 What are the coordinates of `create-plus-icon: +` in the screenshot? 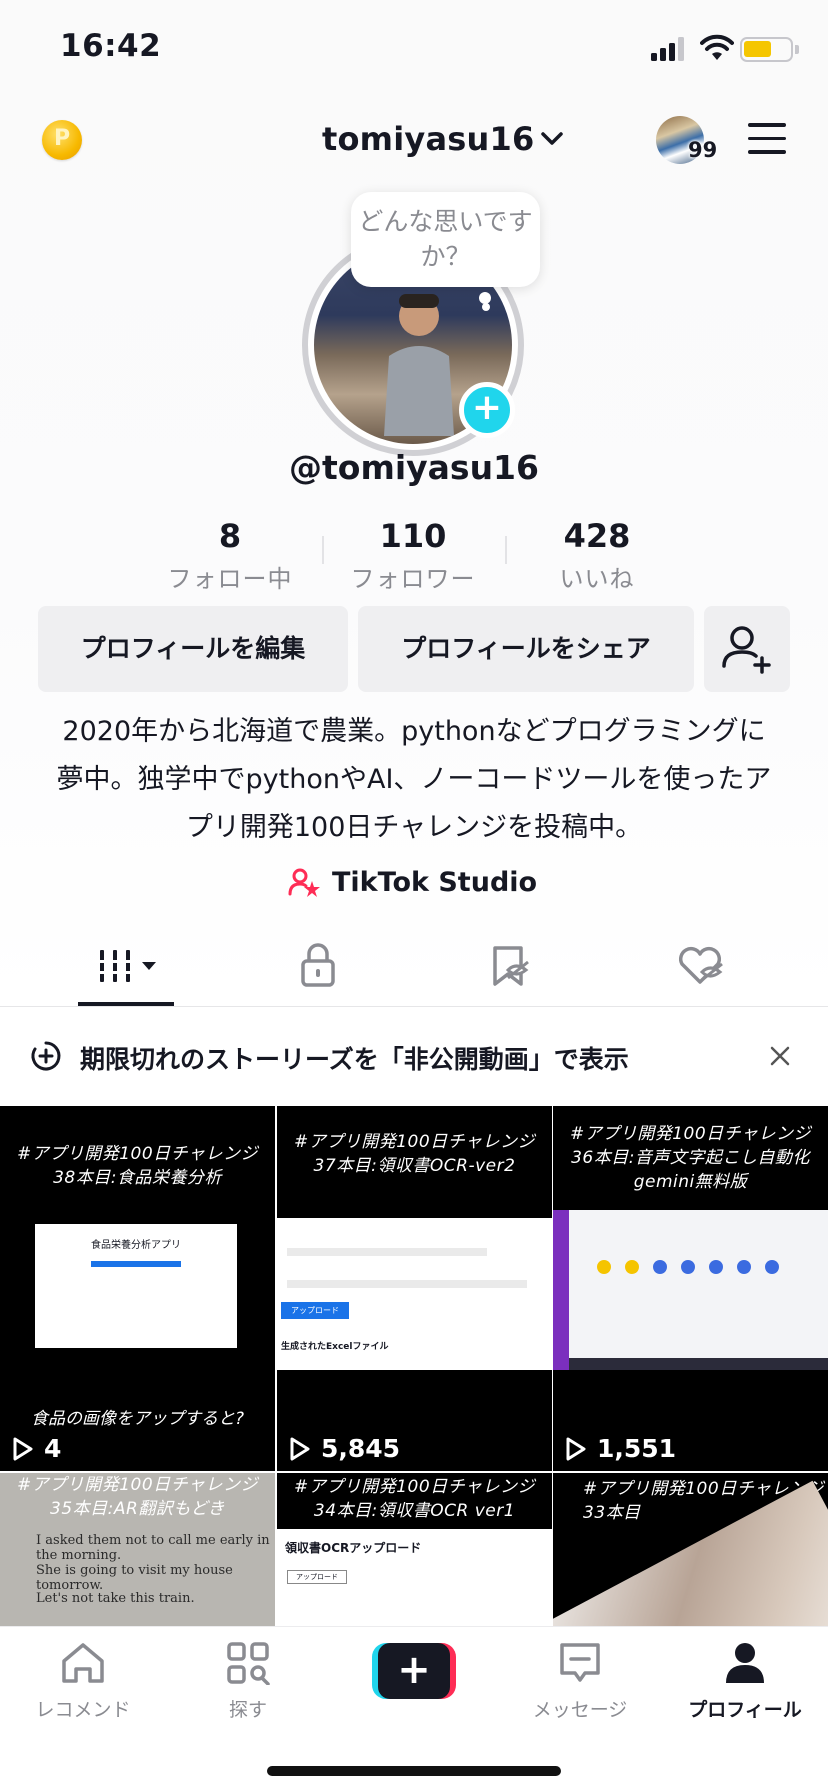 It's located at (414, 1671).